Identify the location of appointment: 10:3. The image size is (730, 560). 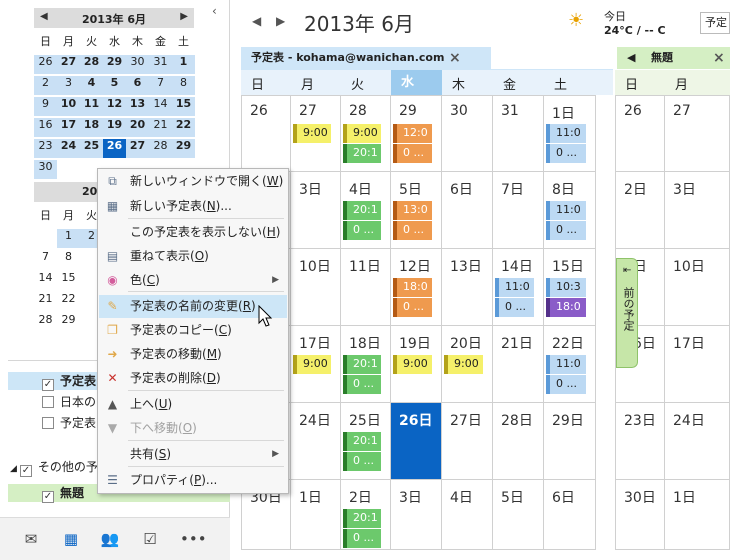
(566, 287).